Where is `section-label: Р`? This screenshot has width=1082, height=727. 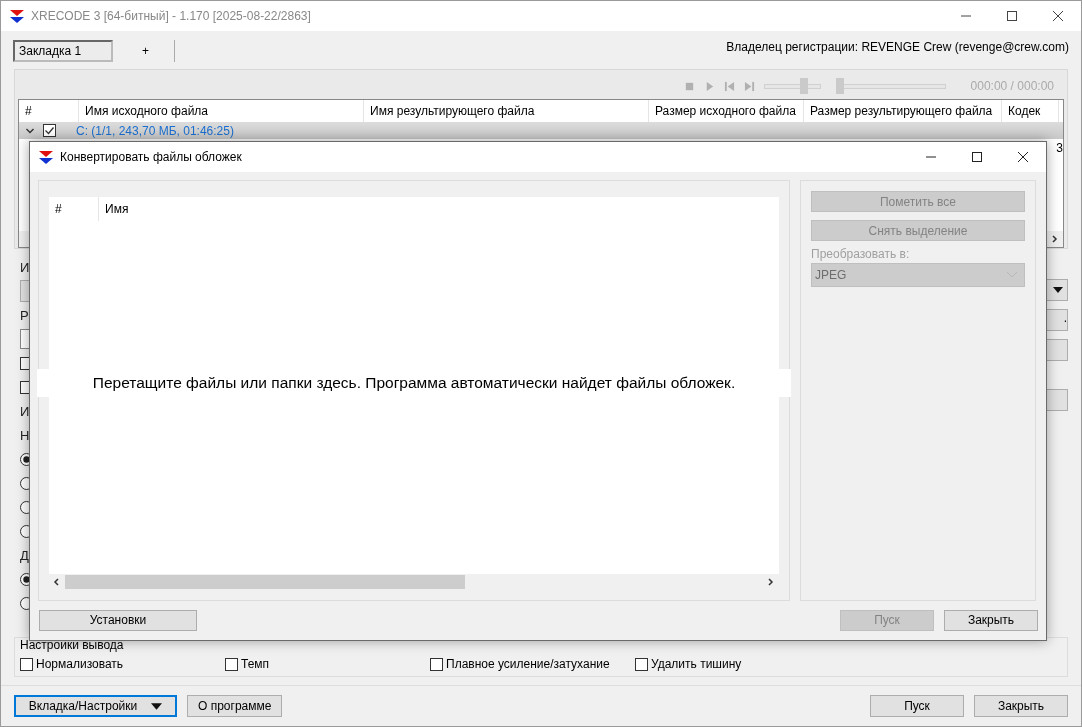
section-label: Р is located at coordinates (24, 315).